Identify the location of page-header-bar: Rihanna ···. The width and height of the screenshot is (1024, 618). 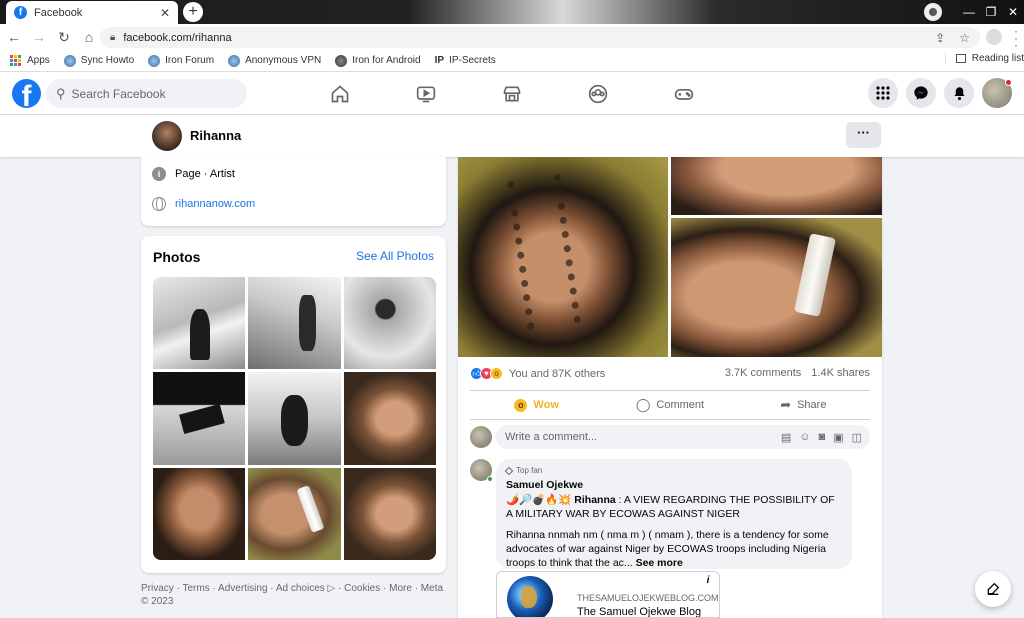
(512, 136).